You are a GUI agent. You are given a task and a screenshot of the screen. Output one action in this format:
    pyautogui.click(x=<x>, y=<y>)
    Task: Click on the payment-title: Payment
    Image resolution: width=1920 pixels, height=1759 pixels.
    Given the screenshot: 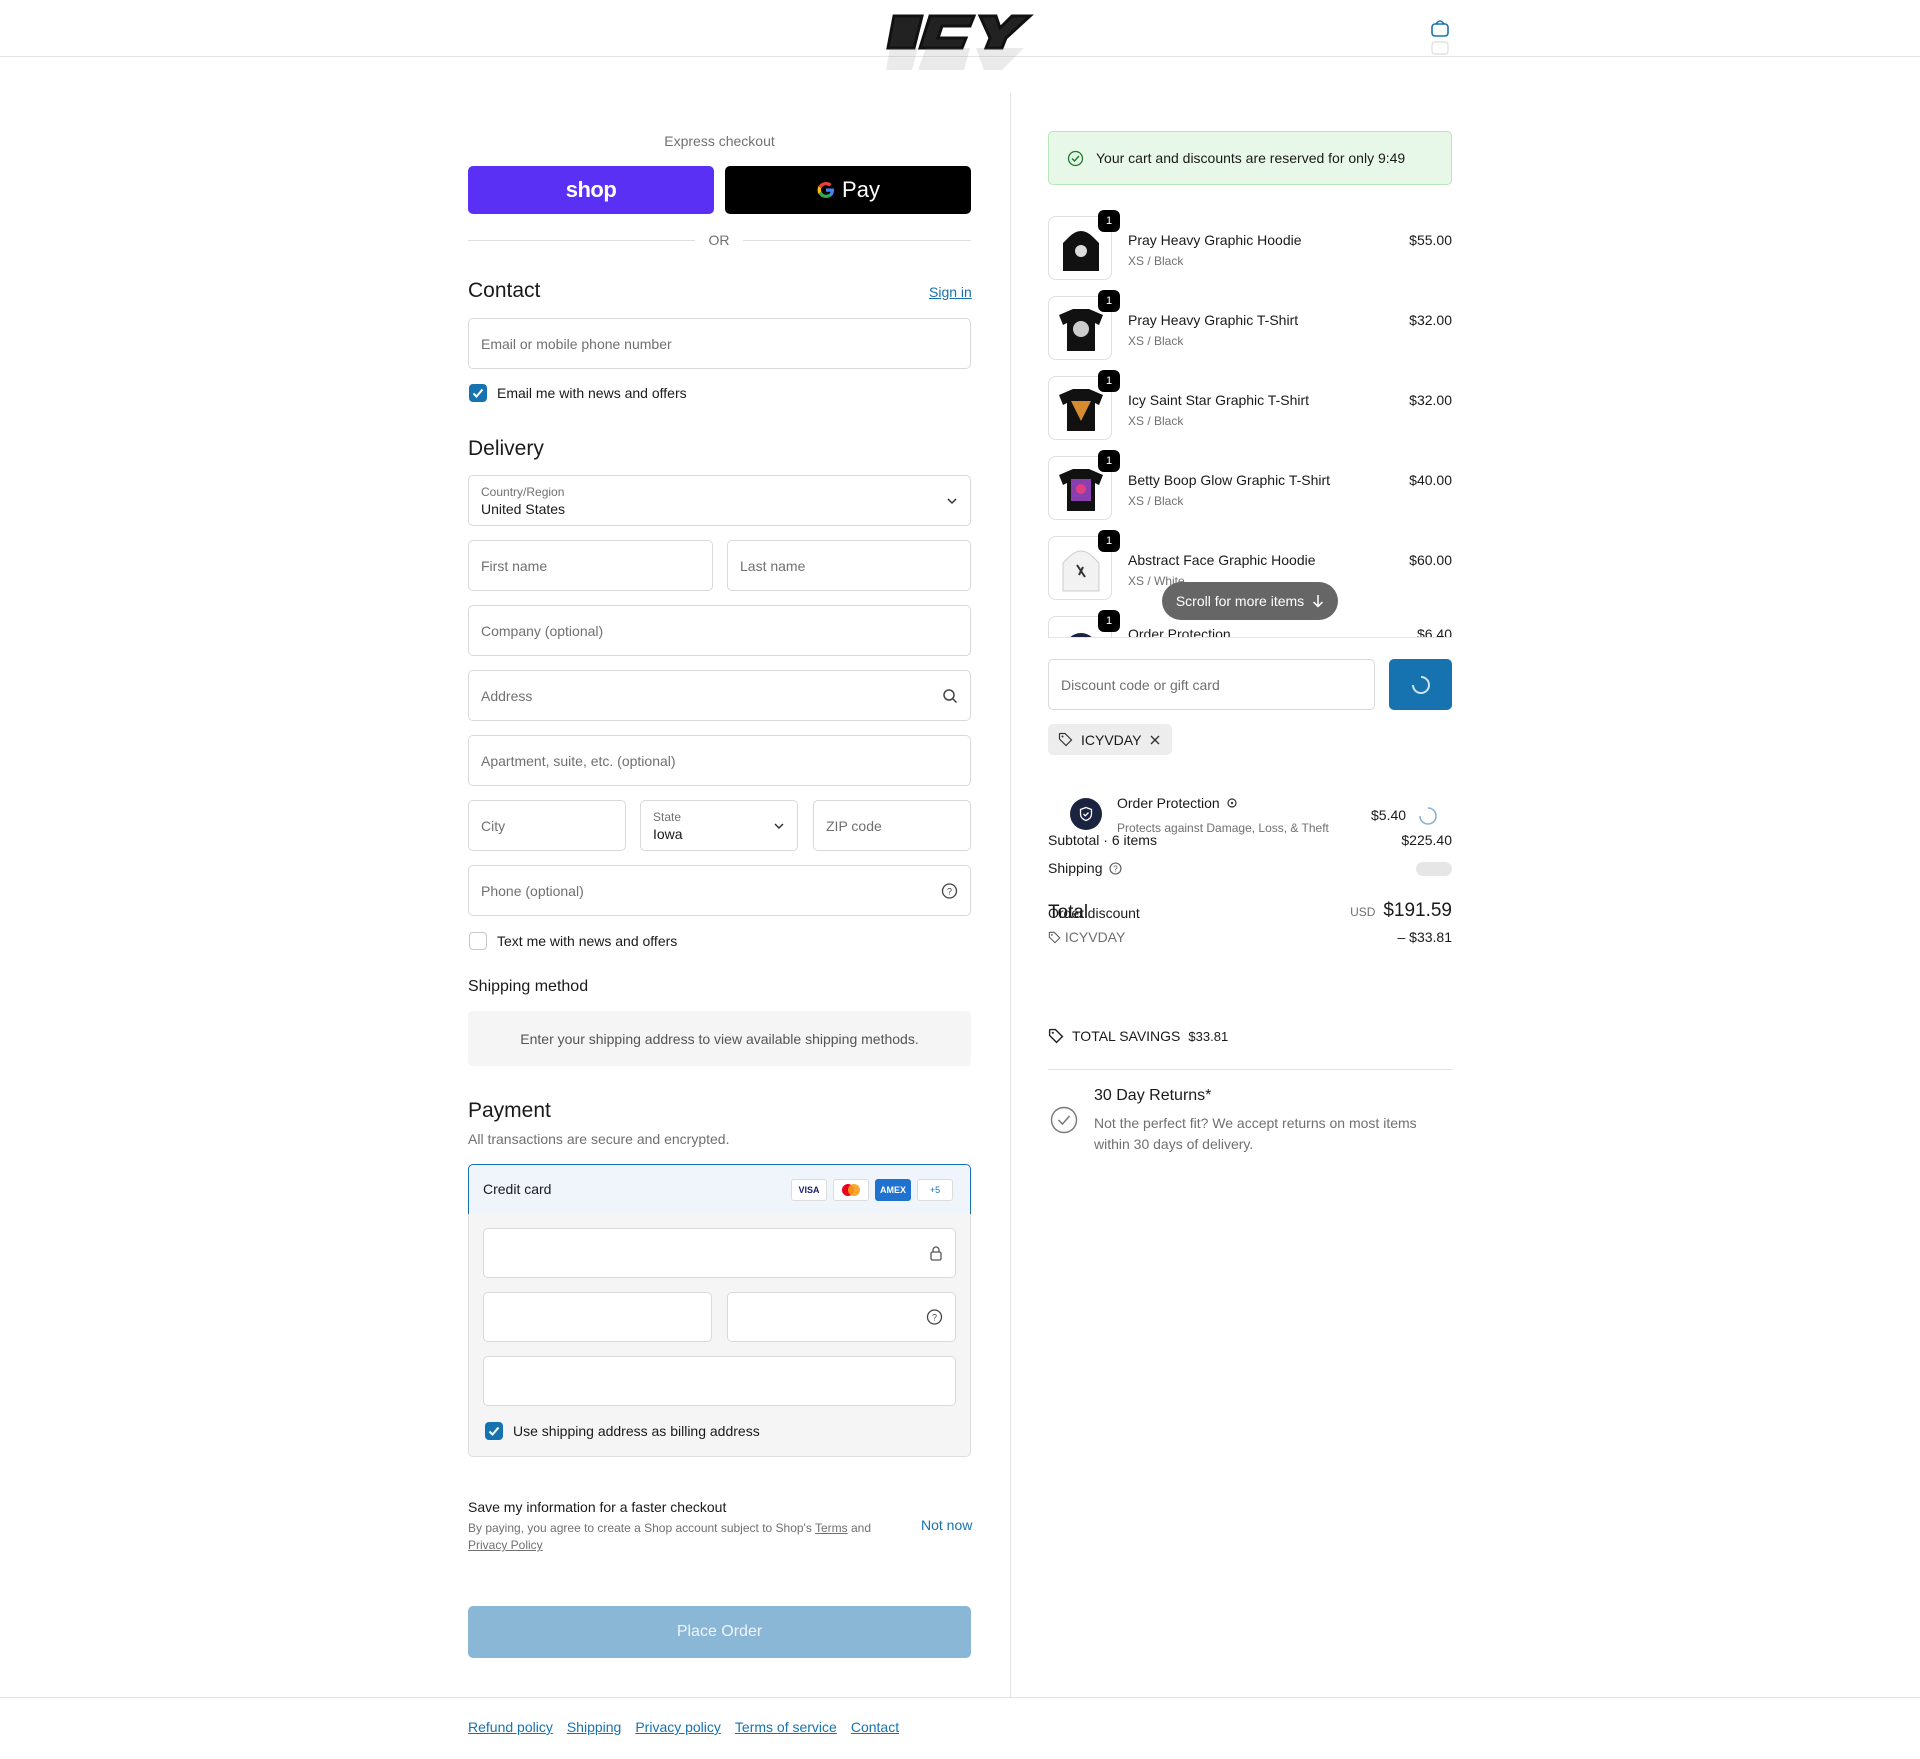 What is the action you would take?
    pyautogui.click(x=509, y=1110)
    